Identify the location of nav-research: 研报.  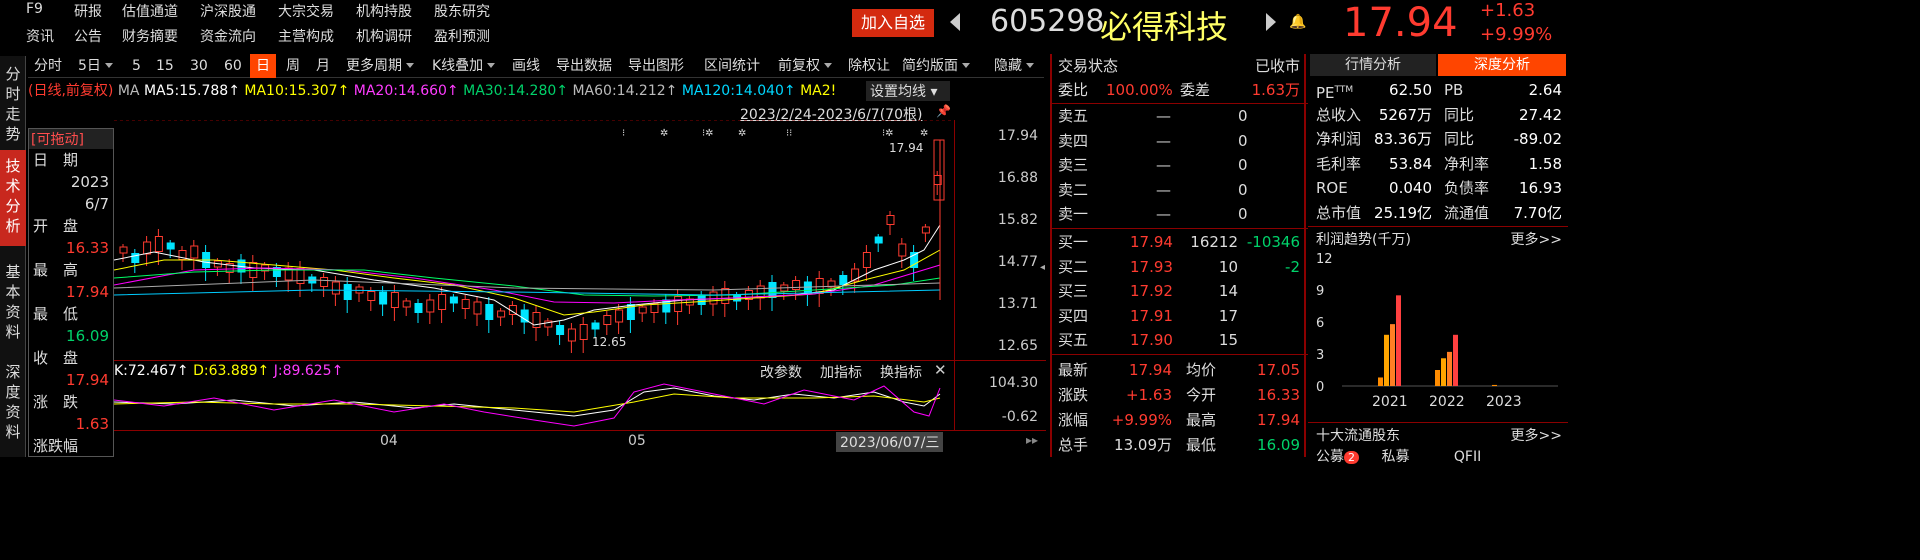
(88, 11).